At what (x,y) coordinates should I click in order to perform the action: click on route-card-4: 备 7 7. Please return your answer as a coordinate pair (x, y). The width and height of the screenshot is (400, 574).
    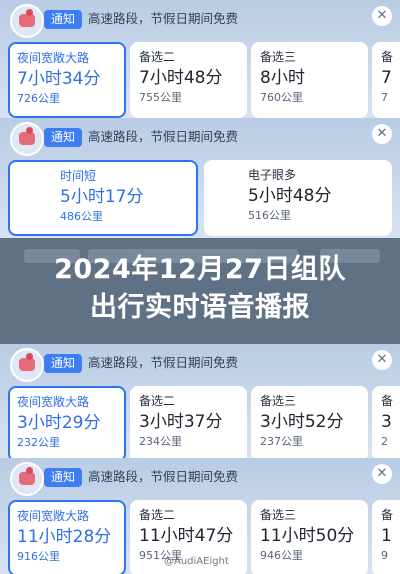
    Looking at the image, I should click on (386, 80).